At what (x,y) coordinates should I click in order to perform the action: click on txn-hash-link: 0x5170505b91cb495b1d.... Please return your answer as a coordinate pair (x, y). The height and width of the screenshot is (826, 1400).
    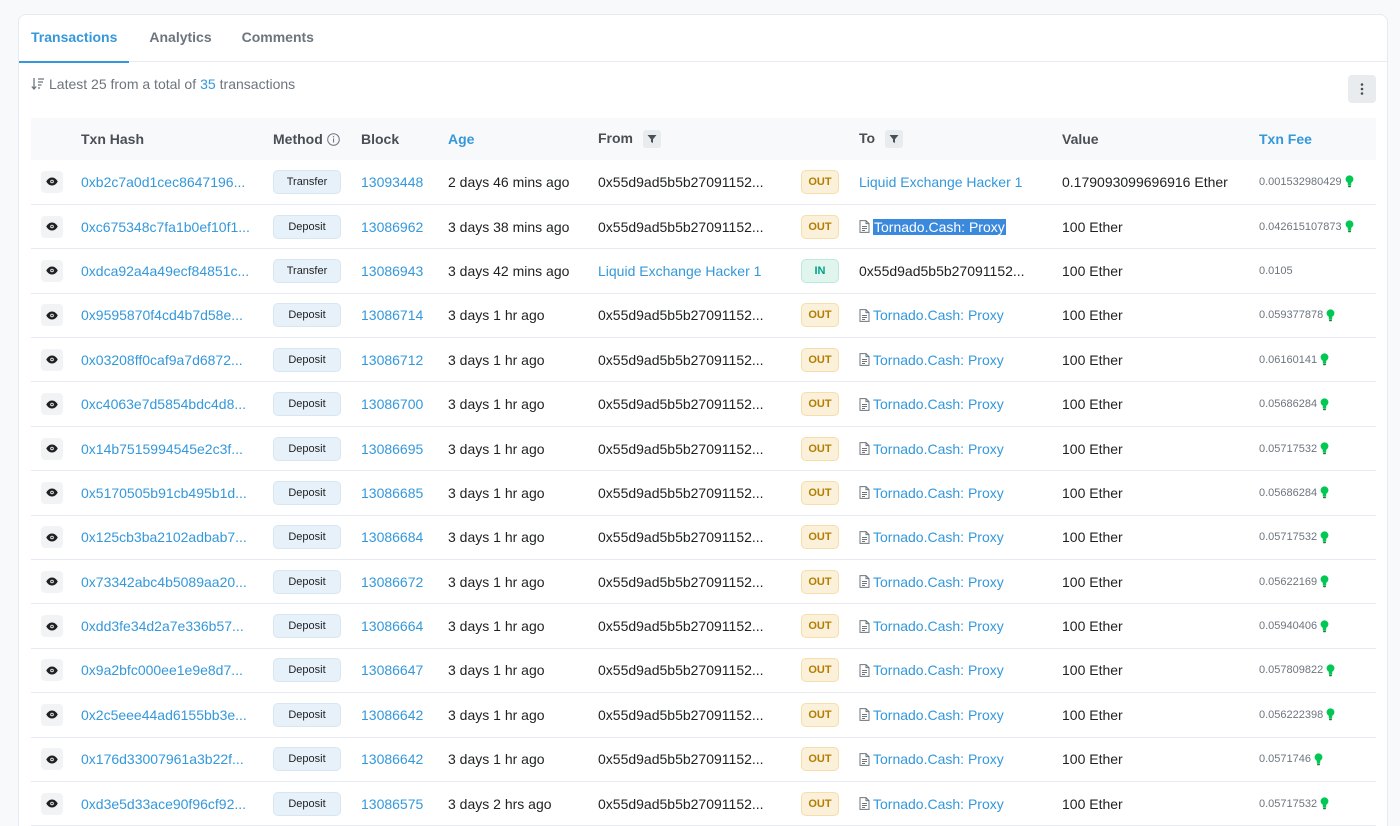
    Looking at the image, I should click on (167, 493).